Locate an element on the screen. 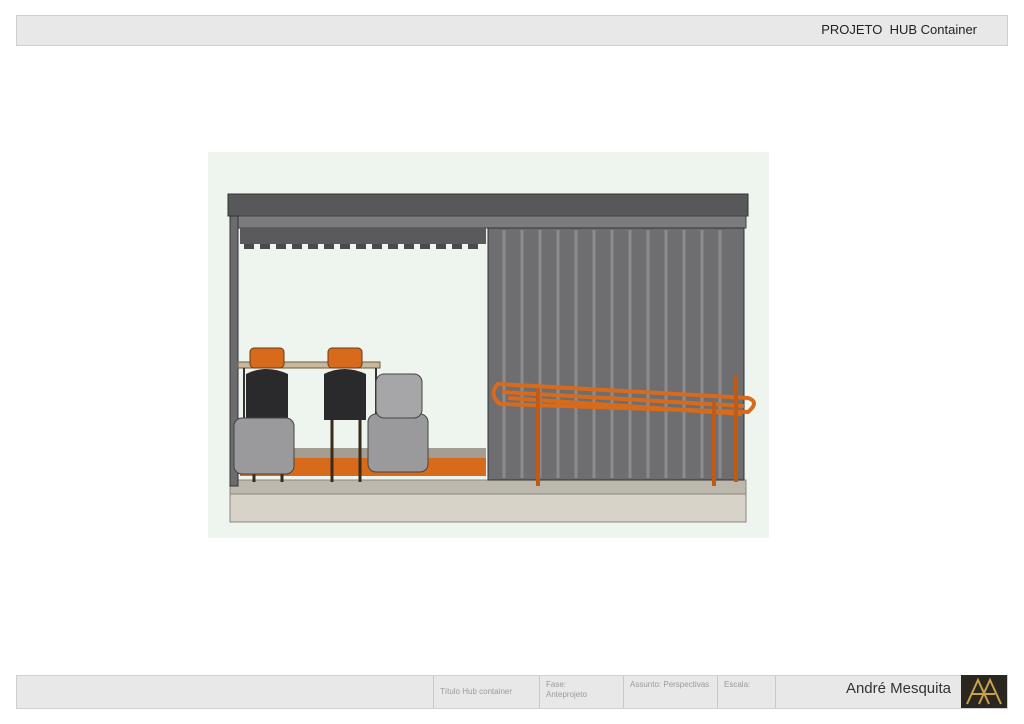 This screenshot has width=1024, height=724. author-name: André Mesquita is located at coordinates (898, 688).